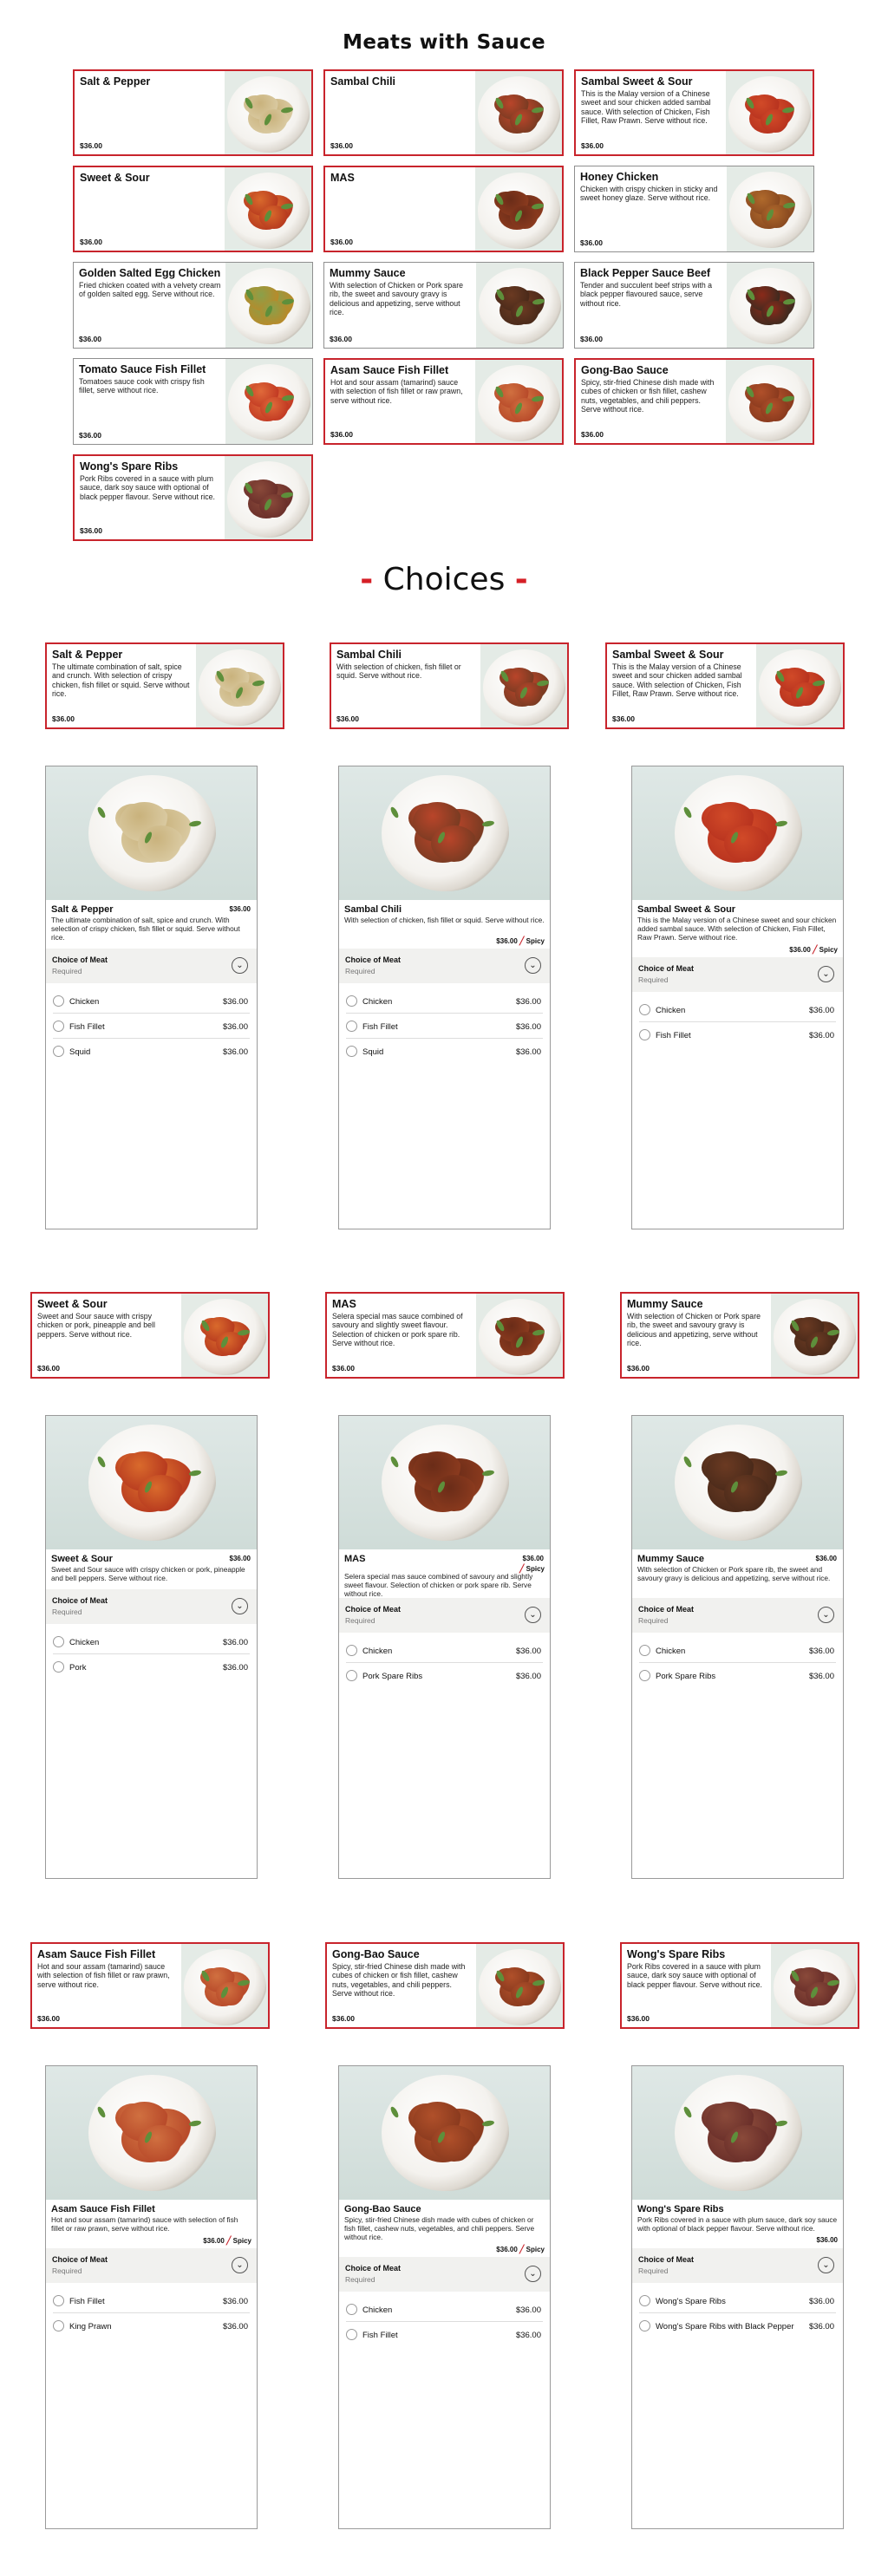 The height and width of the screenshot is (2576, 888). What do you see at coordinates (737, 2301) in the screenshot?
I see `option-row: Wong's Spare Ribs $36.00` at bounding box center [737, 2301].